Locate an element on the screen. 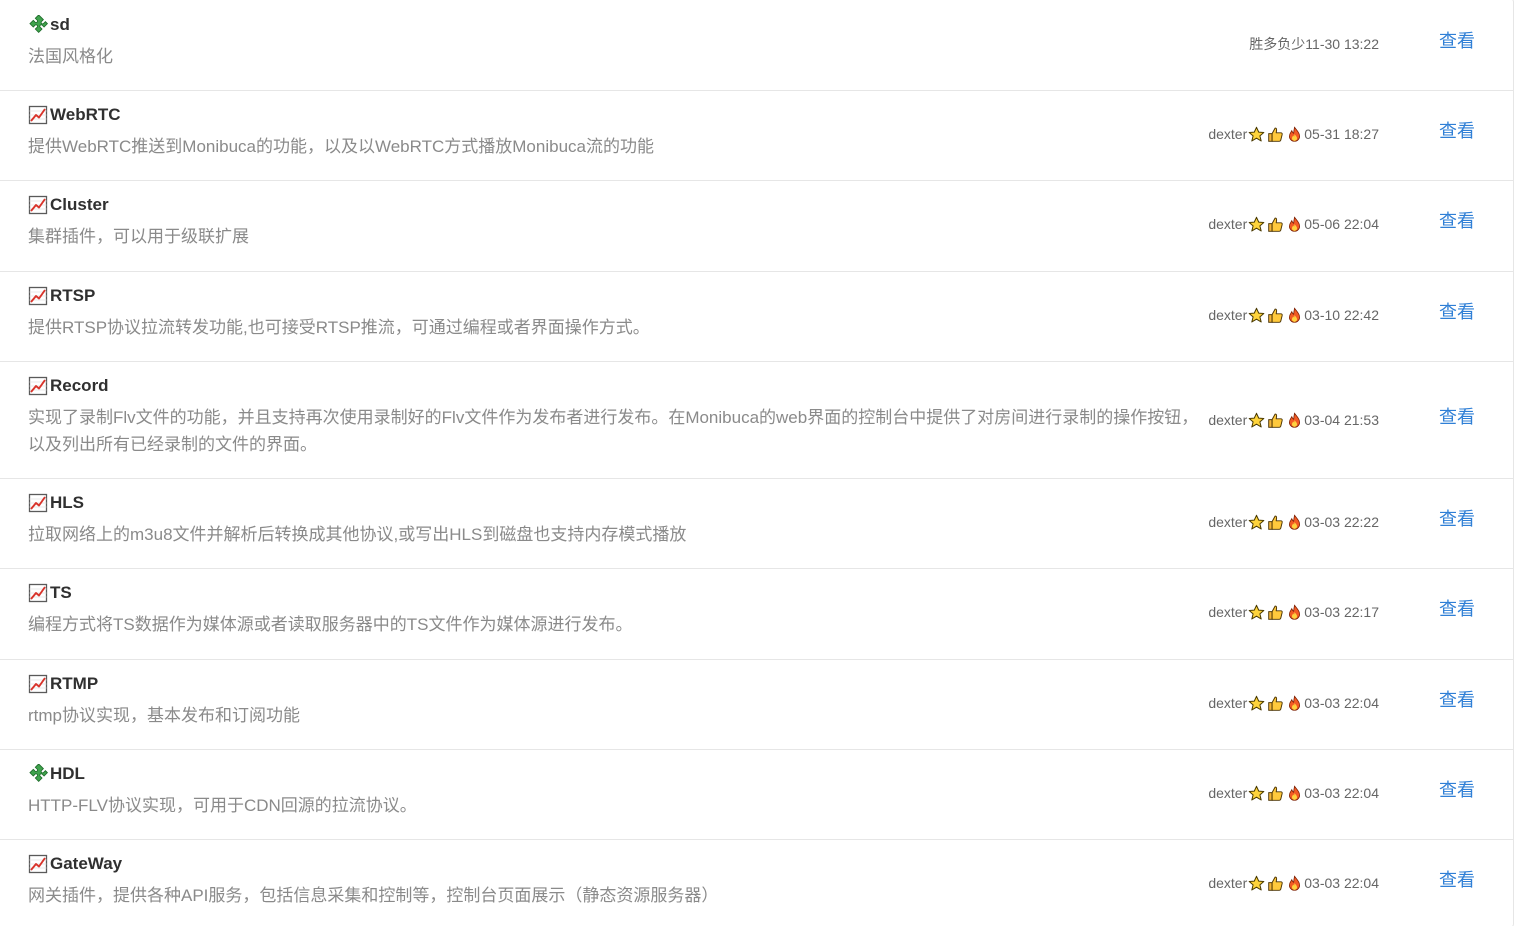 The image size is (1523, 926). plugin-description: 法国风格化 is located at coordinates (70, 56).